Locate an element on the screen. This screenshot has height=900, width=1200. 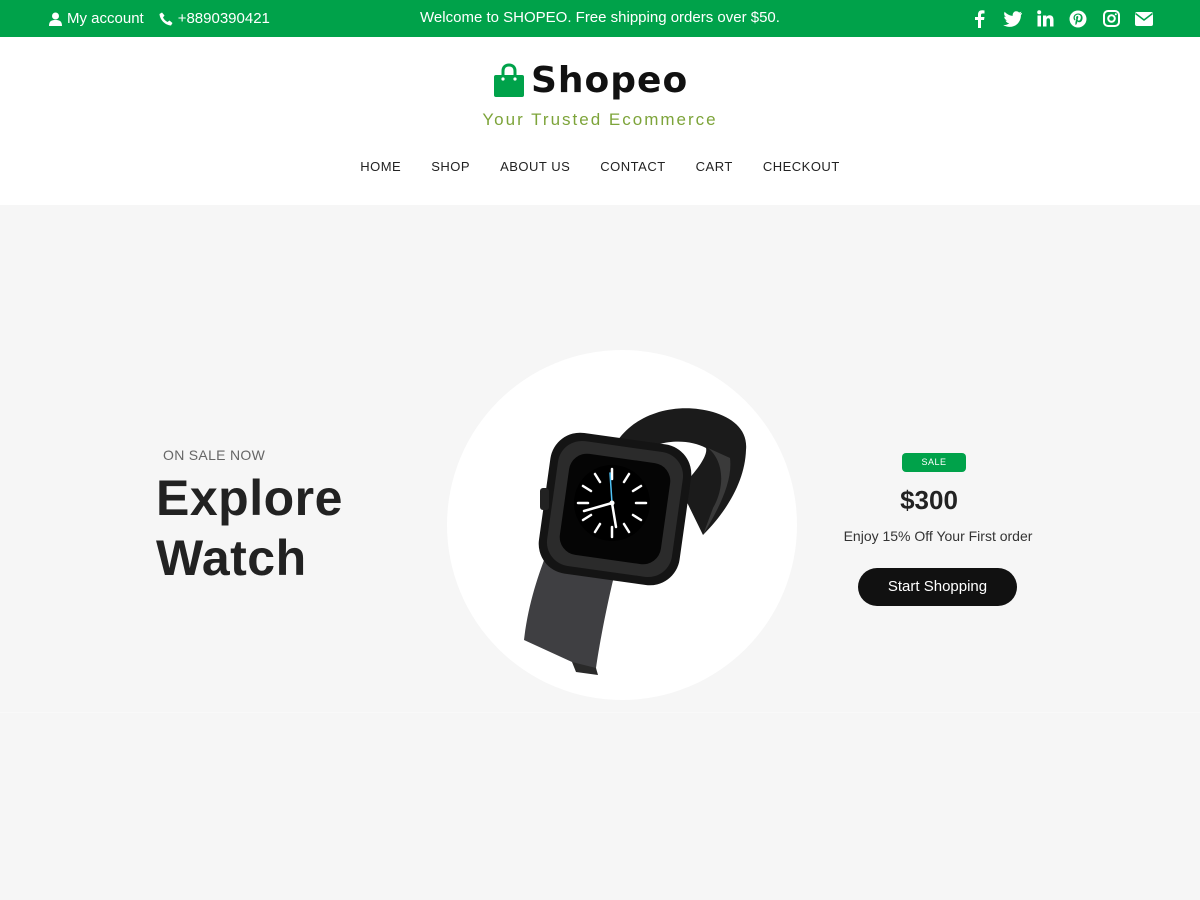
instagram-icon is located at coordinates (1111, 19).